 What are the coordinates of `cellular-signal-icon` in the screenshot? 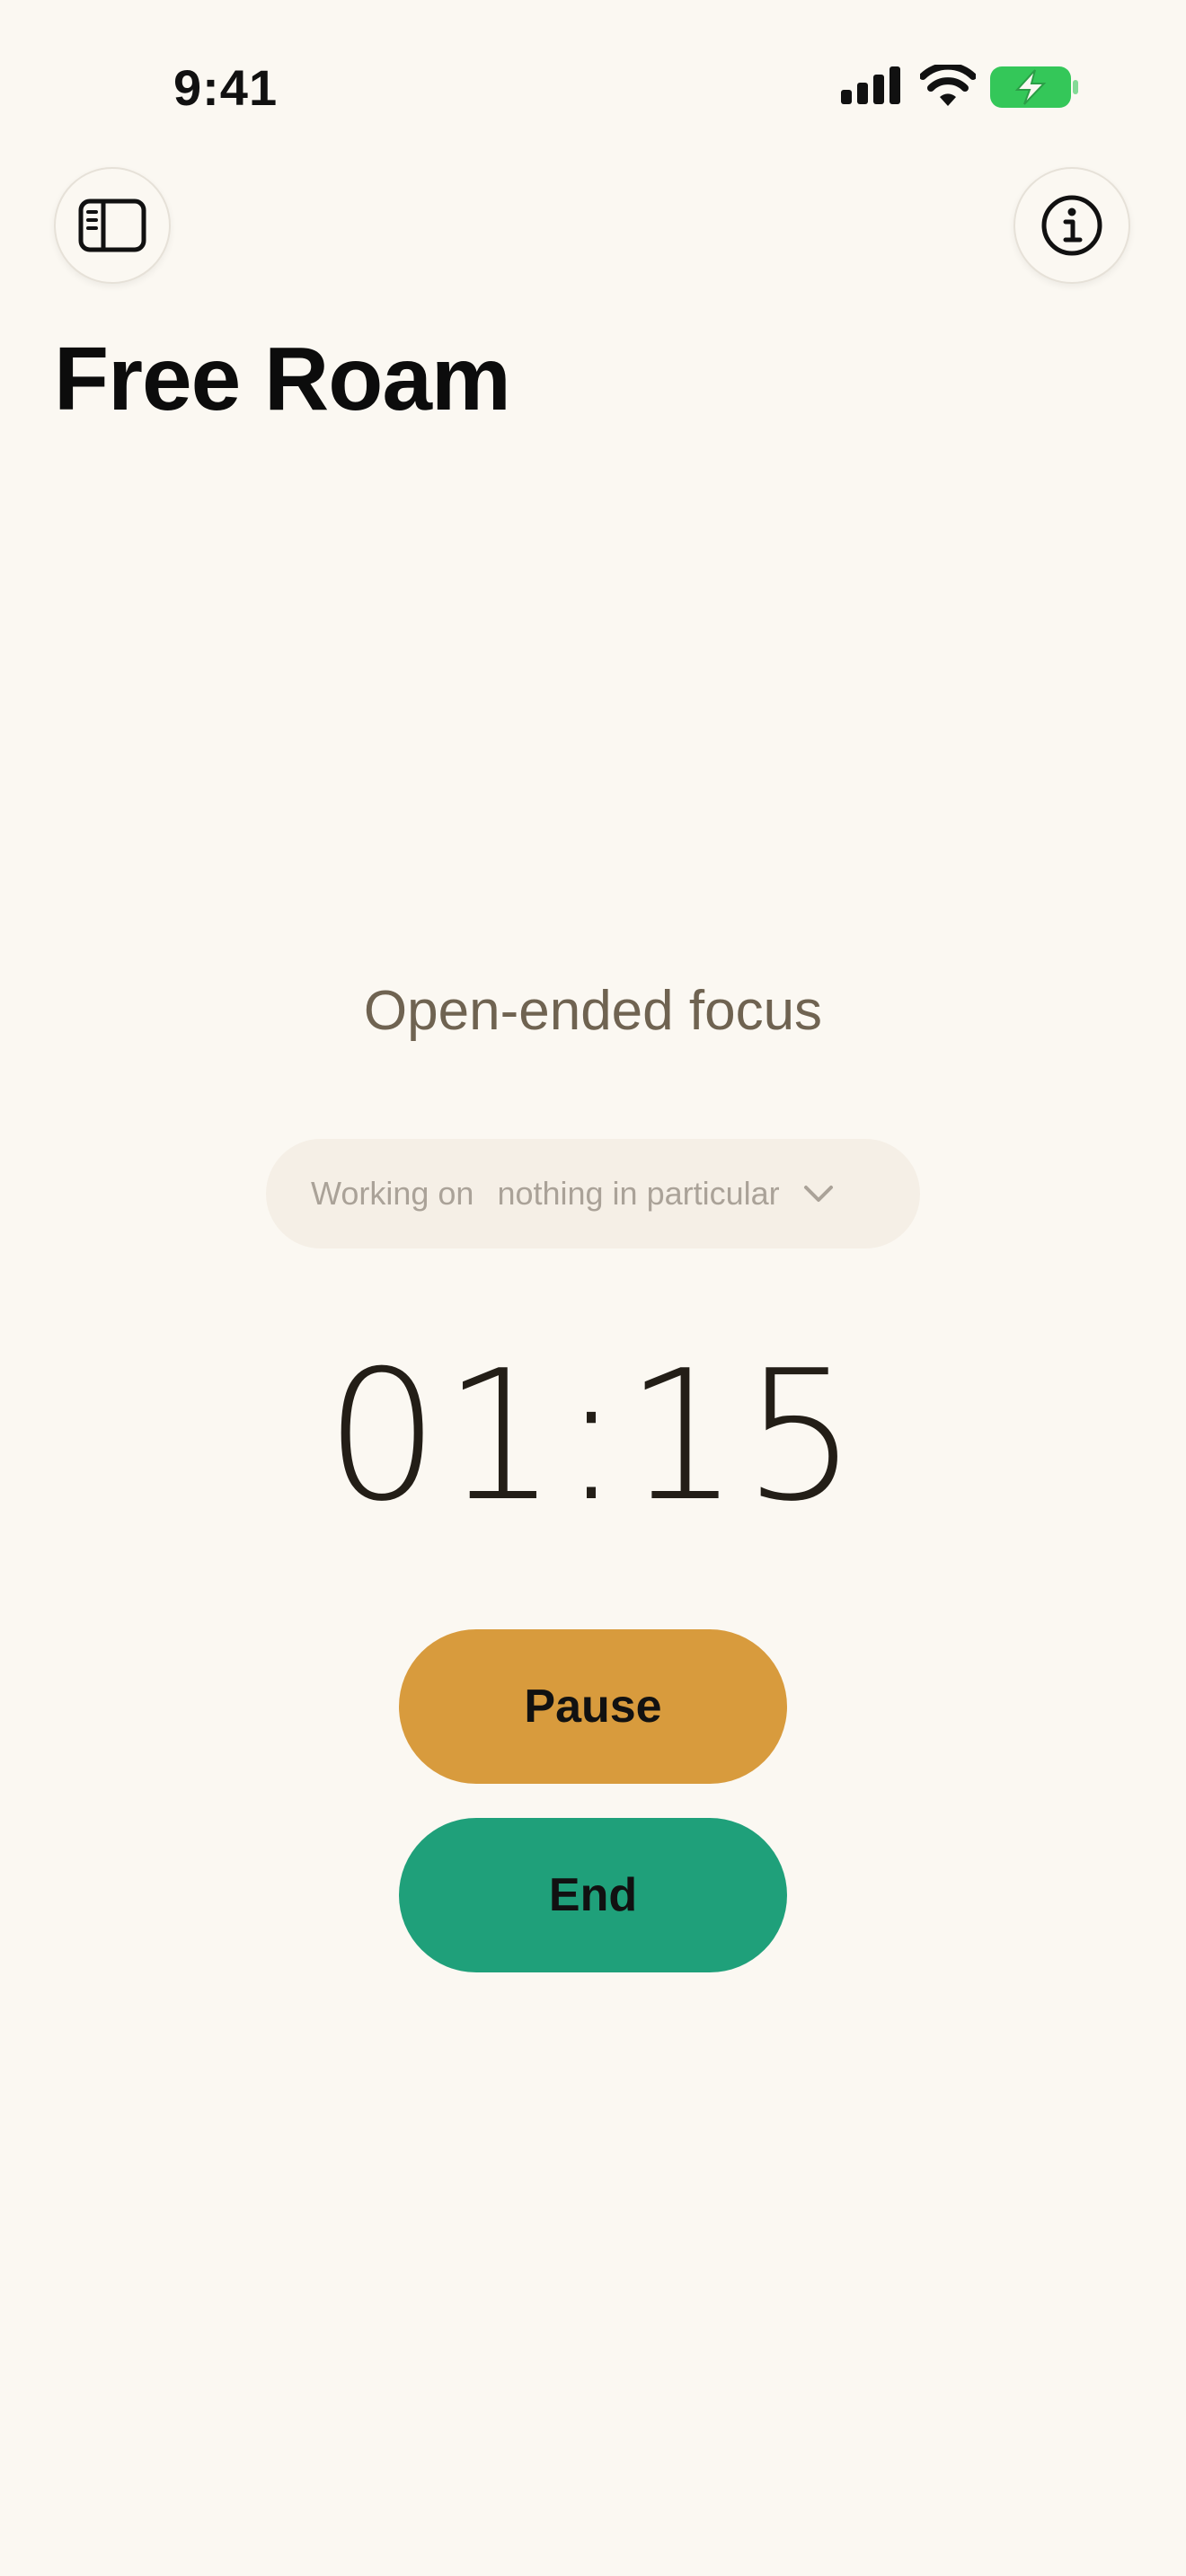 It's located at (870, 85).